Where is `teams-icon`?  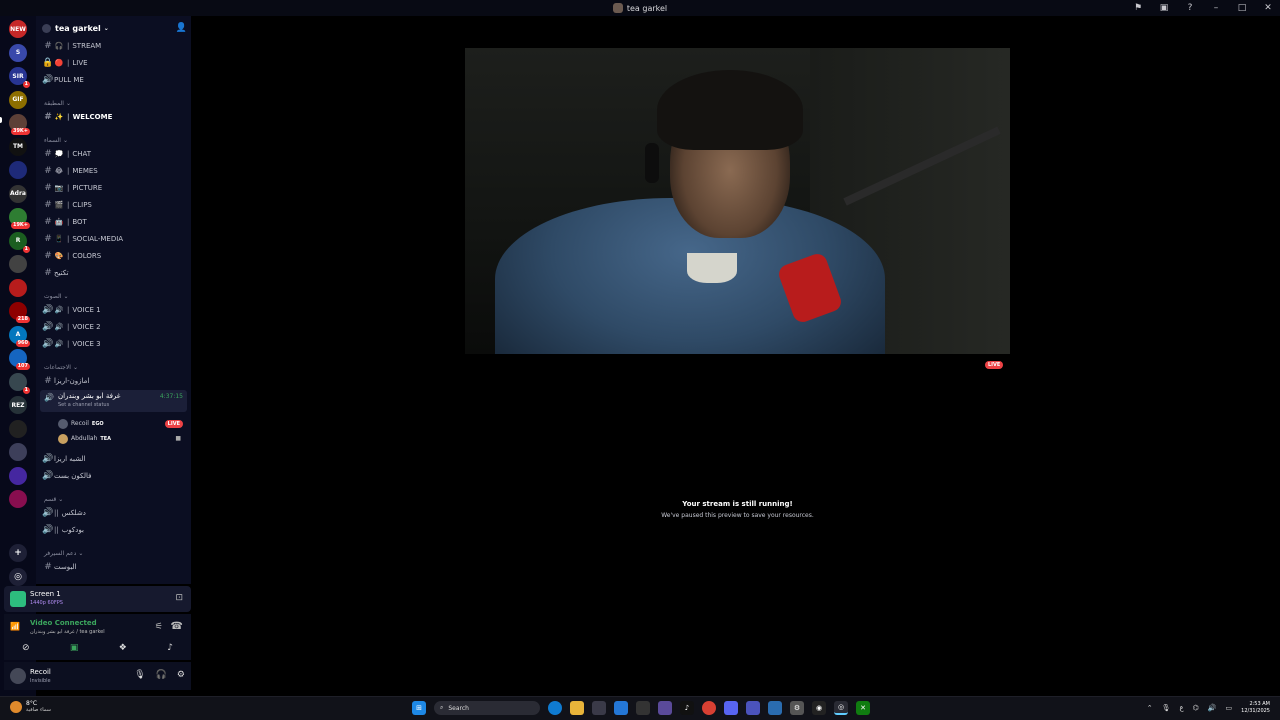 teams-icon is located at coordinates (753, 708).